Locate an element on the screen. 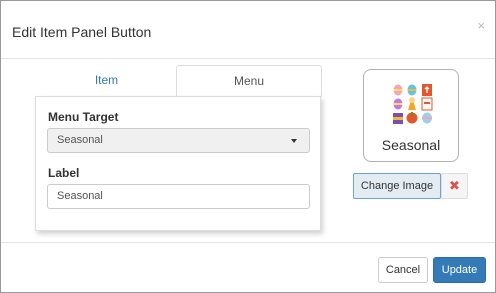  button-image-preview: Seasonal is located at coordinates (411, 115).